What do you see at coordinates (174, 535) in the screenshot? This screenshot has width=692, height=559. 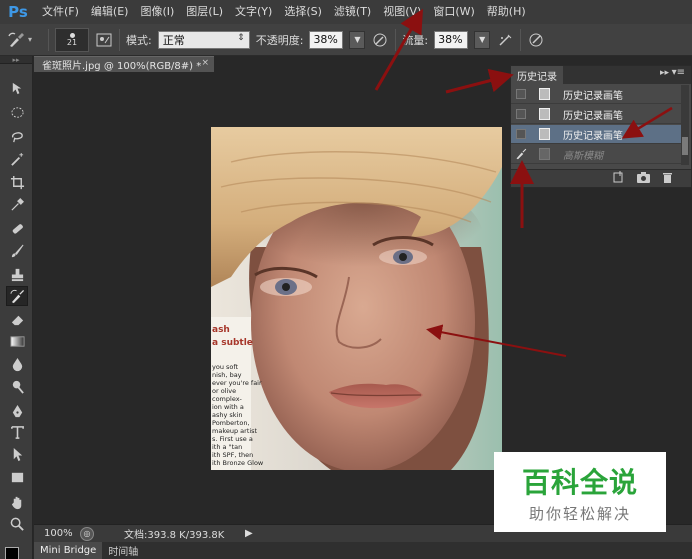 I see `document-size-info: 文档:393.8 K/393.8K` at bounding box center [174, 535].